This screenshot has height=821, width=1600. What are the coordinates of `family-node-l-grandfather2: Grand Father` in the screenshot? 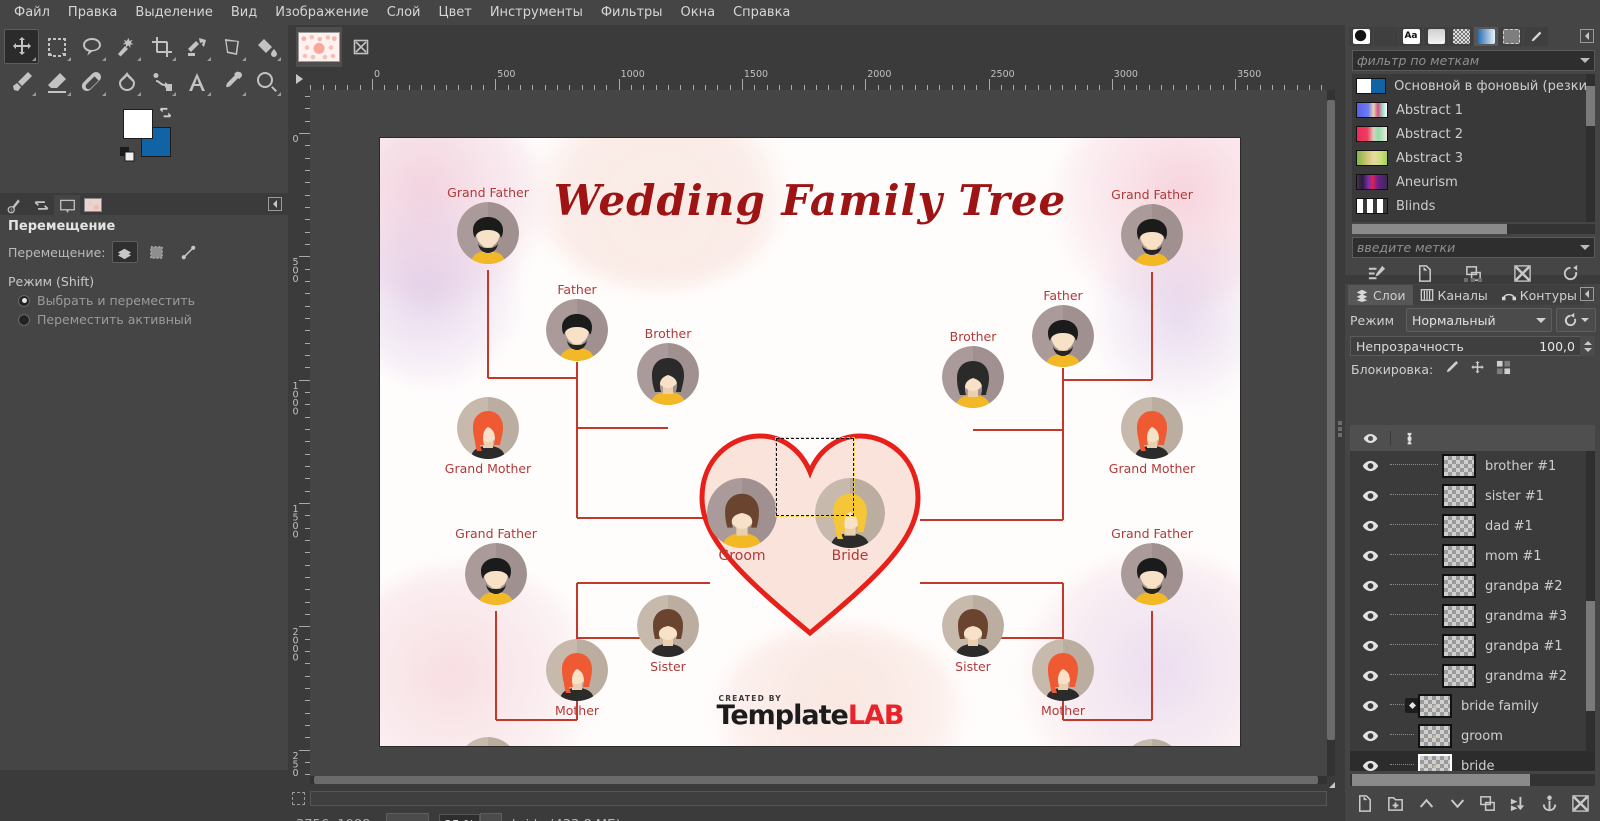 It's located at (496, 565).